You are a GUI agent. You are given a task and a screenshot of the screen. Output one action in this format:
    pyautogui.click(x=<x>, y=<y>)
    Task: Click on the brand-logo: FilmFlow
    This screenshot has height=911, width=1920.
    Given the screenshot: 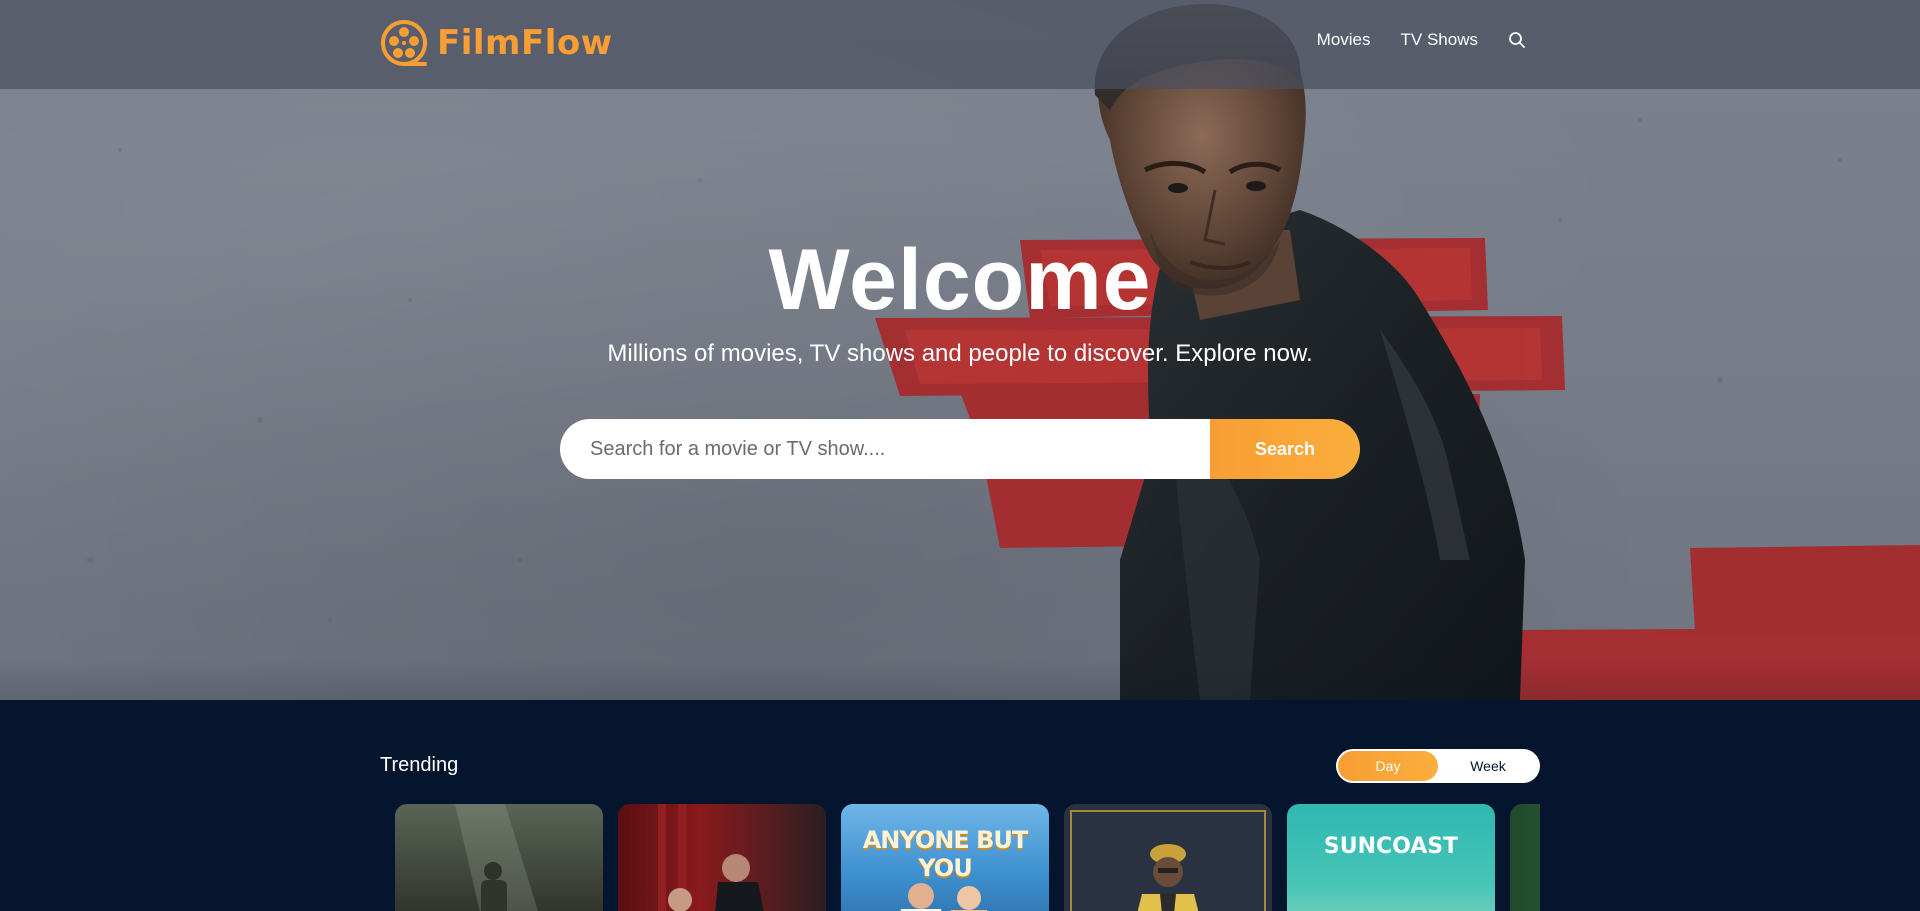 What is the action you would take?
    pyautogui.click(x=496, y=43)
    